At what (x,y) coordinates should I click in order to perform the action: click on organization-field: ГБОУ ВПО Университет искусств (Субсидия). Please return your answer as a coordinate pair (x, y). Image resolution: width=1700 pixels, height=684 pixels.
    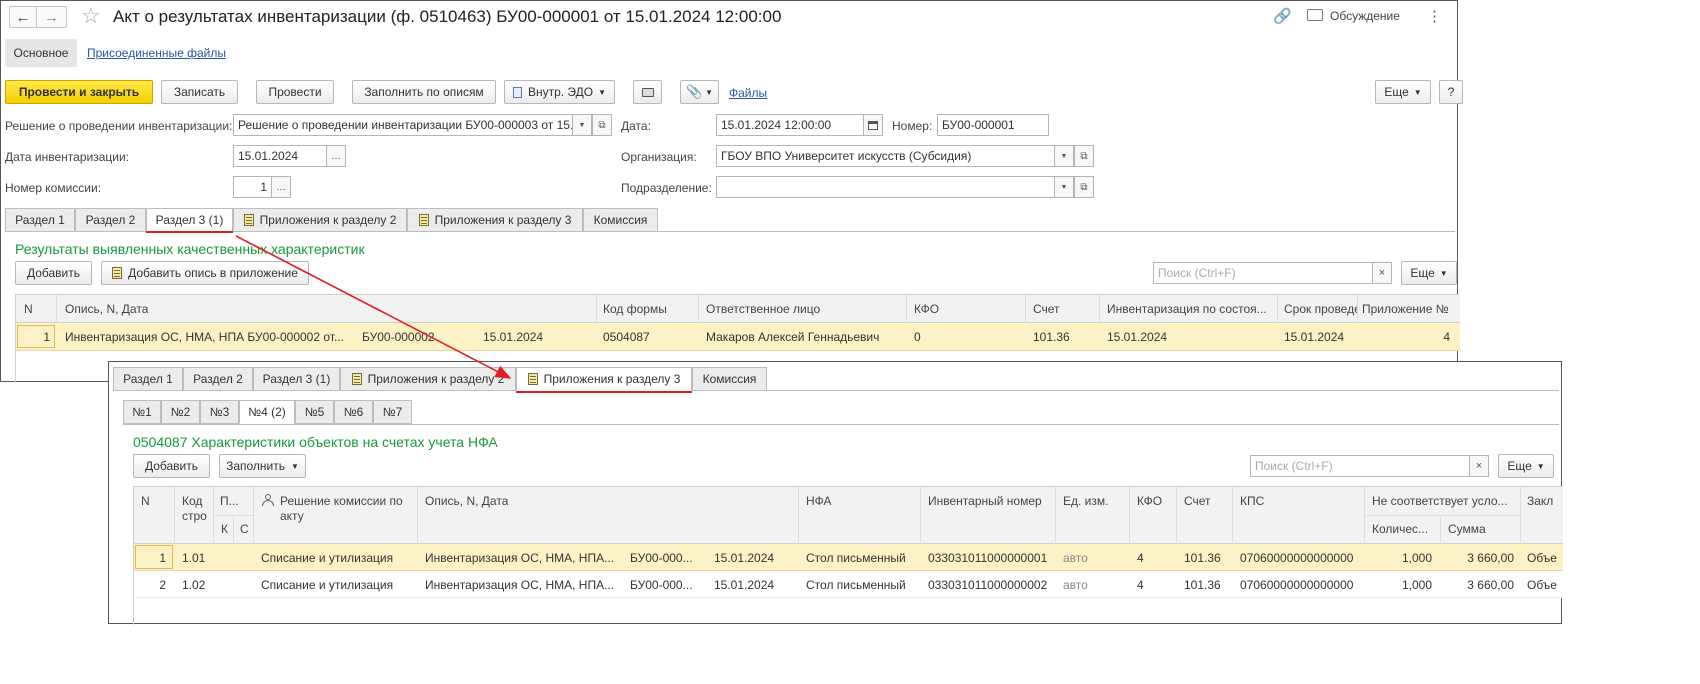
    Looking at the image, I should click on (885, 156).